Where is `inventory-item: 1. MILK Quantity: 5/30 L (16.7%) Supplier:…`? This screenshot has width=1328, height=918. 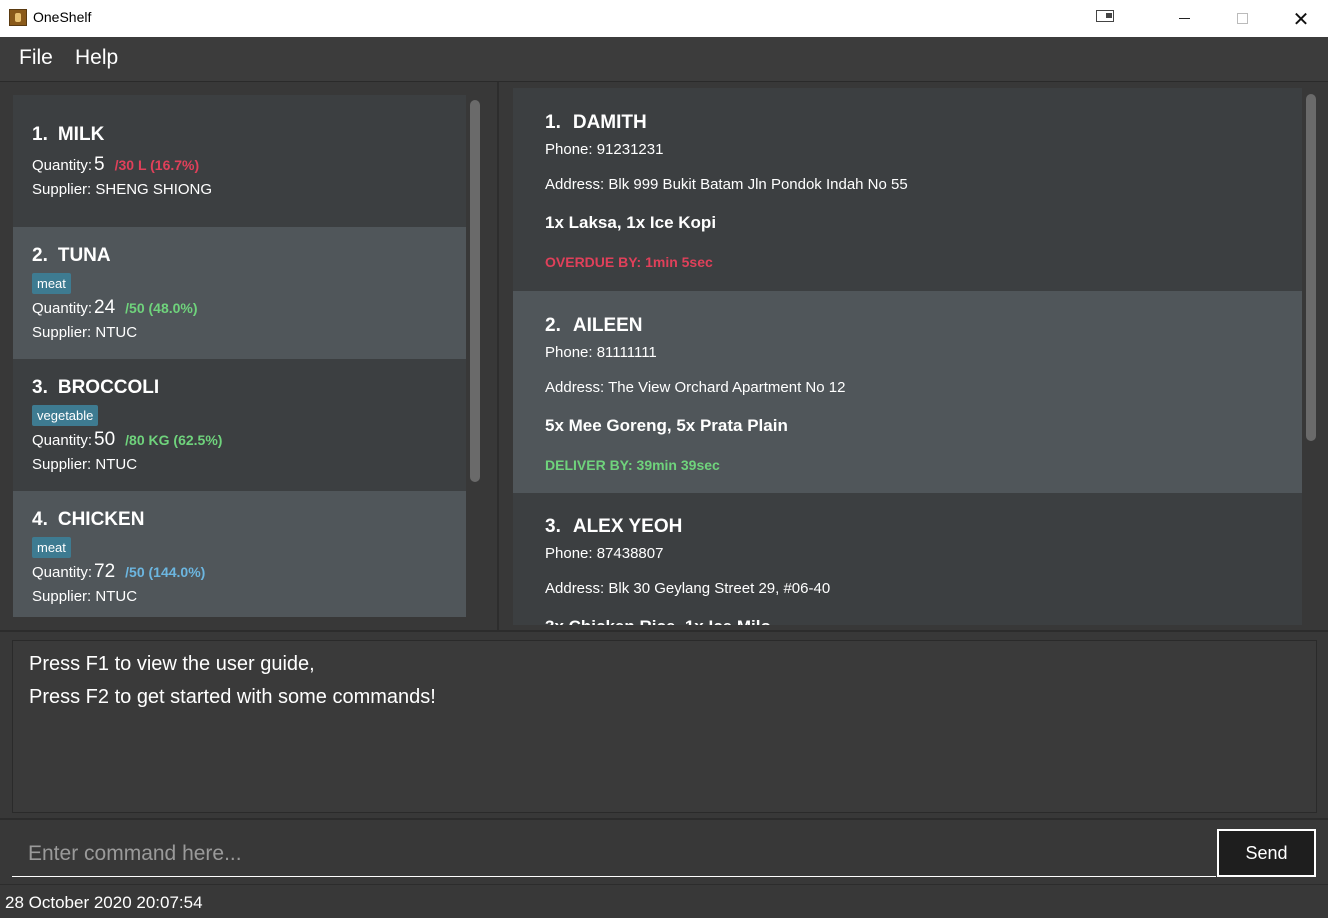 inventory-item: 1. MILK Quantity: 5/30 L (16.7%) Supplier:… is located at coordinates (239, 161).